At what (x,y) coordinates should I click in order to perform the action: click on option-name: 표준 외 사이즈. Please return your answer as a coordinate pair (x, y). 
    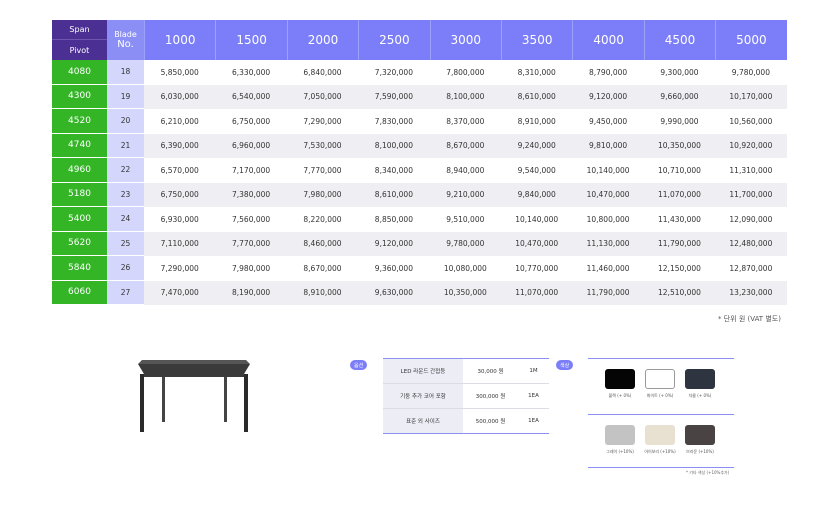
    Looking at the image, I should click on (423, 421).